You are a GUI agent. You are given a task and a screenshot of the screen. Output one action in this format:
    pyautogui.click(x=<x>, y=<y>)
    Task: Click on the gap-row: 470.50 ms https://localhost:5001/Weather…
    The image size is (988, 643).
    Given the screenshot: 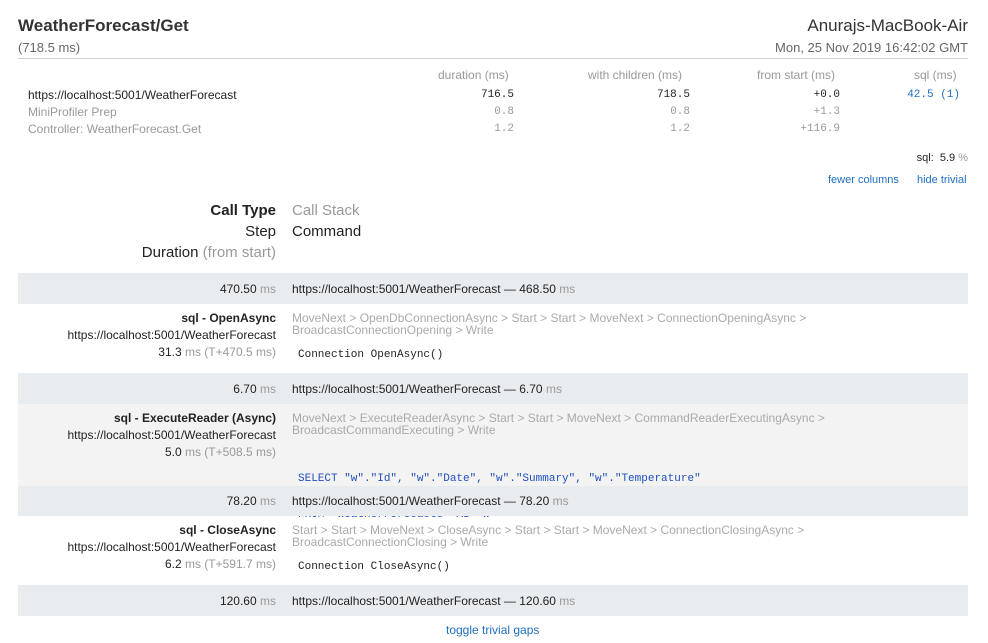 What is the action you would take?
    pyautogui.click(x=493, y=288)
    